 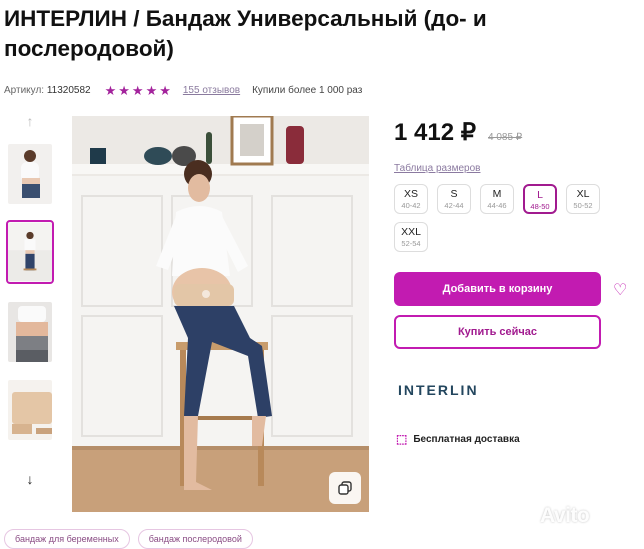 I want to click on chevron-down-icon: ↓, so click(x=30, y=479).